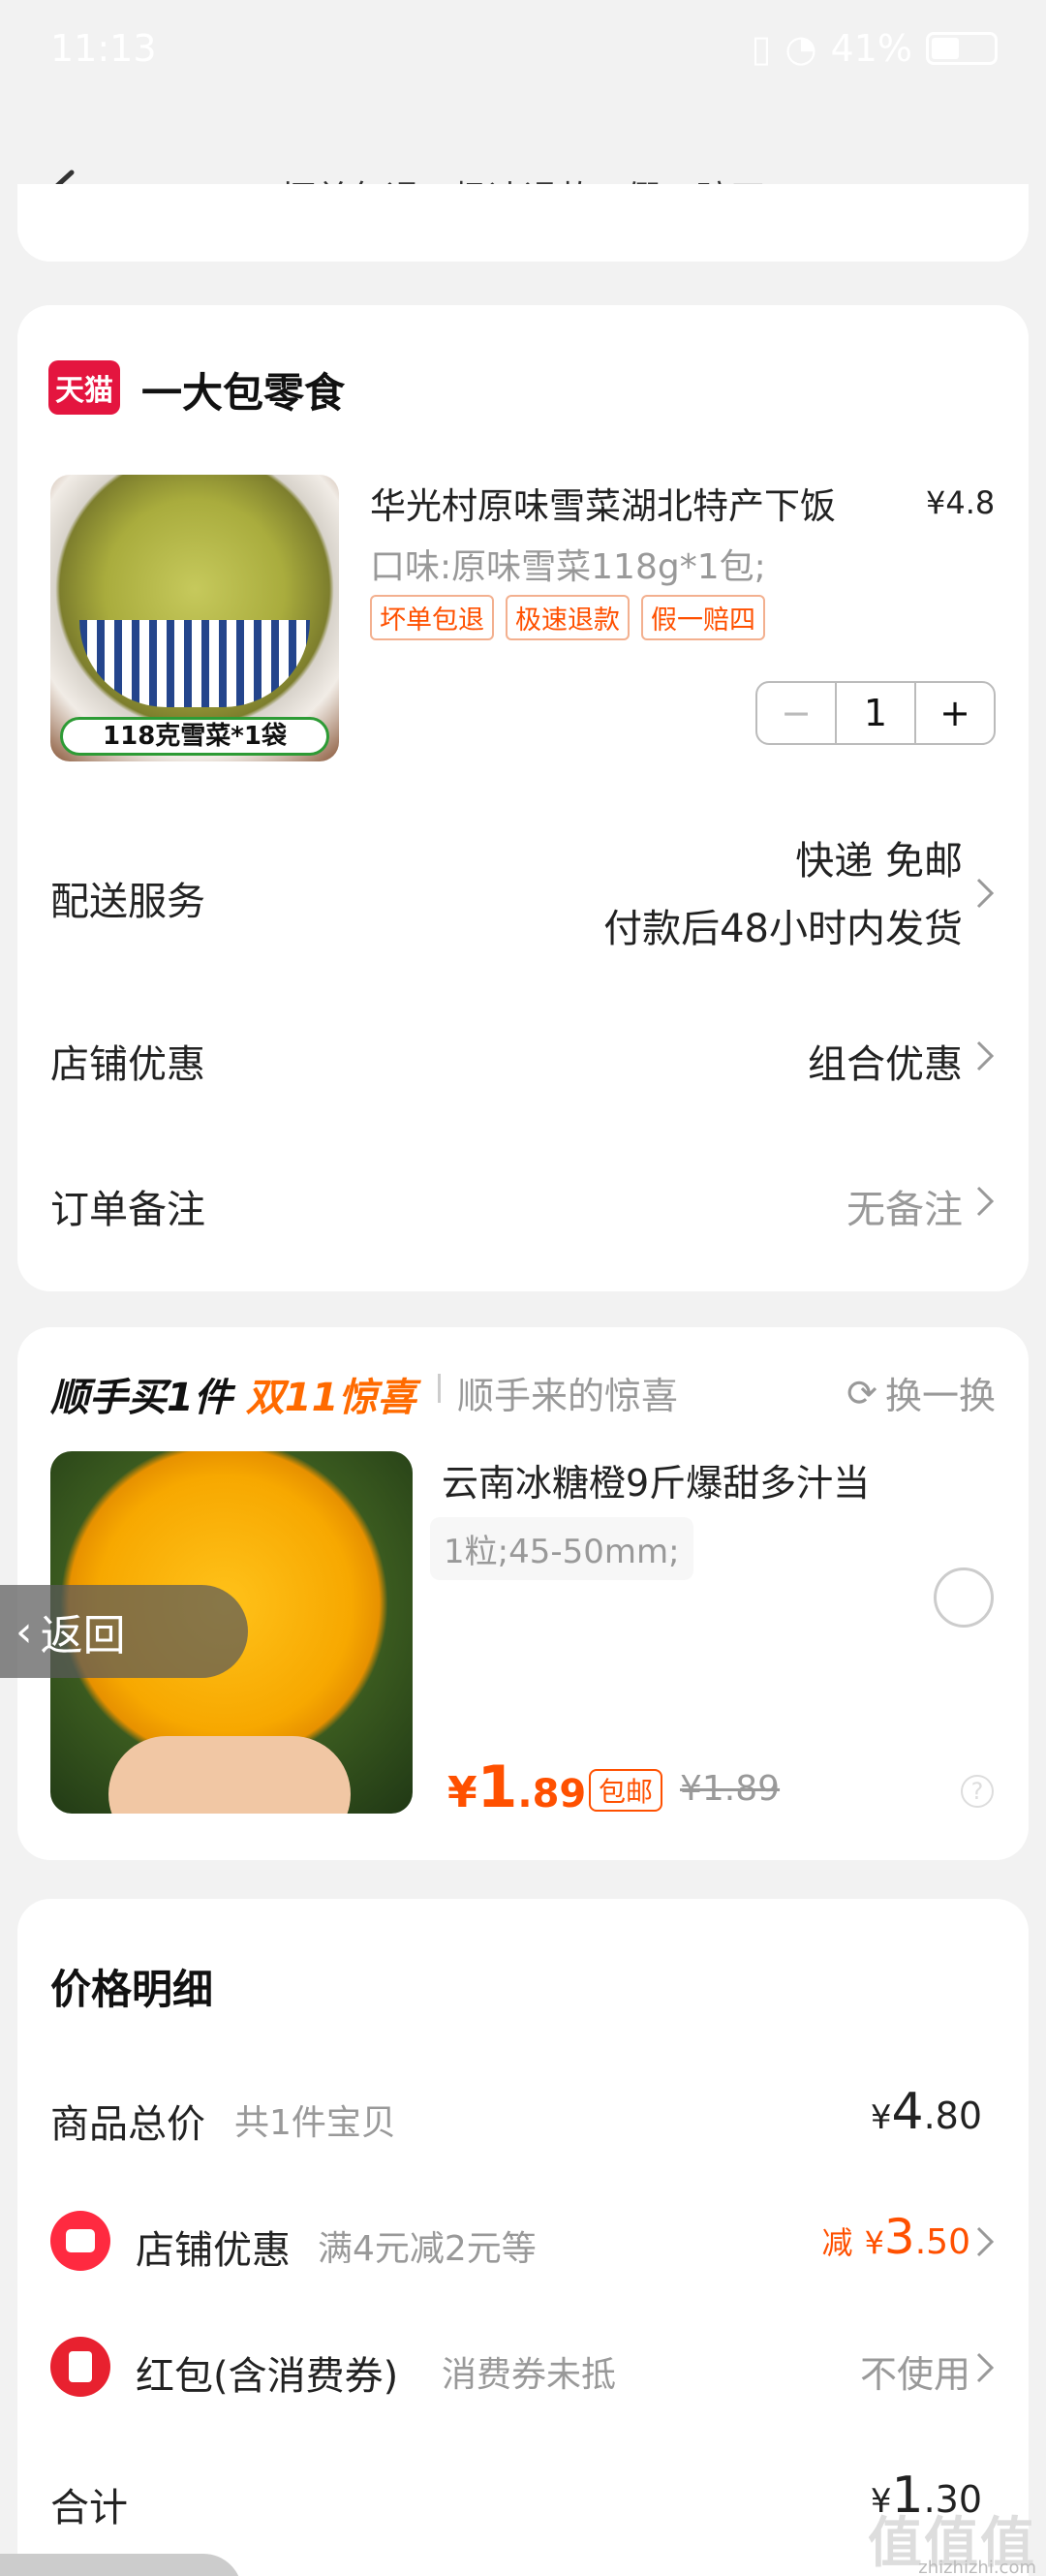 The image size is (1046, 2576). What do you see at coordinates (529, 2375) in the screenshot?
I see `redpack-sub: 消费券未抵` at bounding box center [529, 2375].